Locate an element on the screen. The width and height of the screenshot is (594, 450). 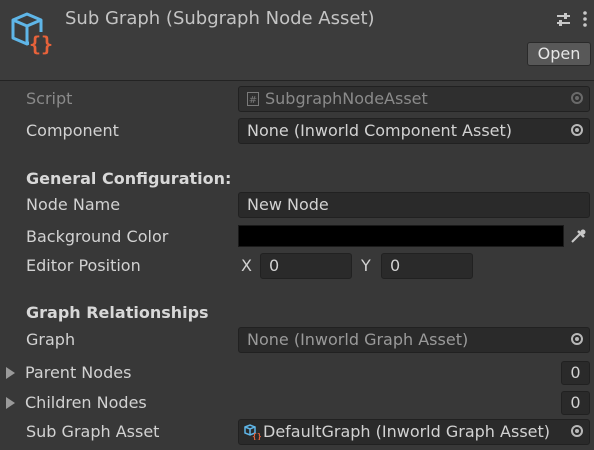
children-nodes-label: Children Nodes is located at coordinates (86, 402).